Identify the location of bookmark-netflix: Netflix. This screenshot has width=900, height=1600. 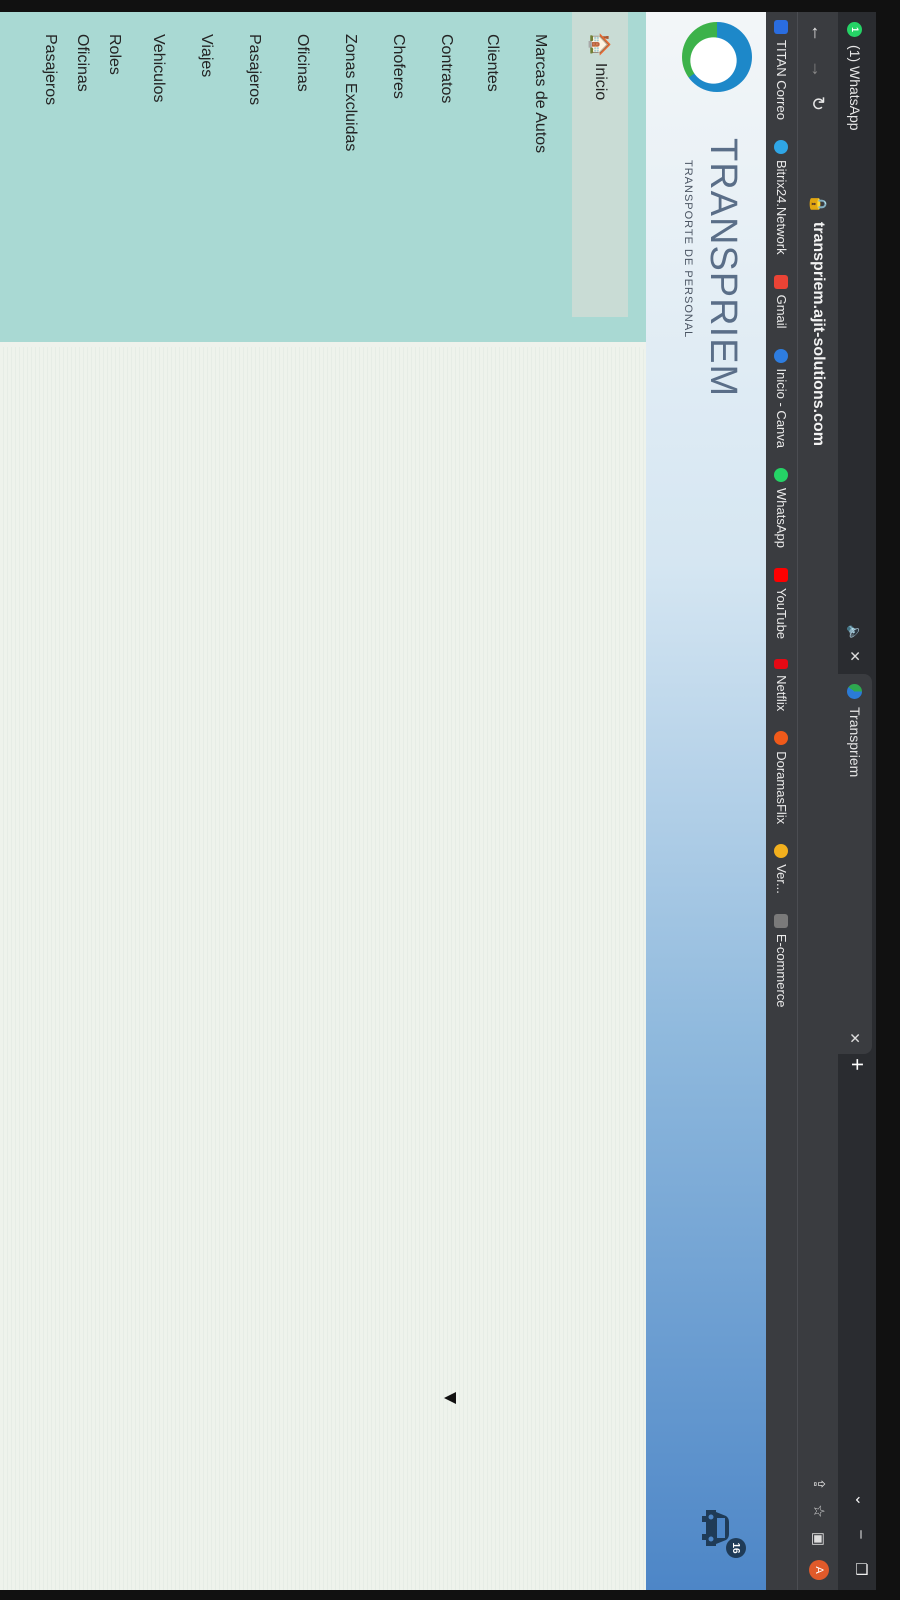
(781, 685).